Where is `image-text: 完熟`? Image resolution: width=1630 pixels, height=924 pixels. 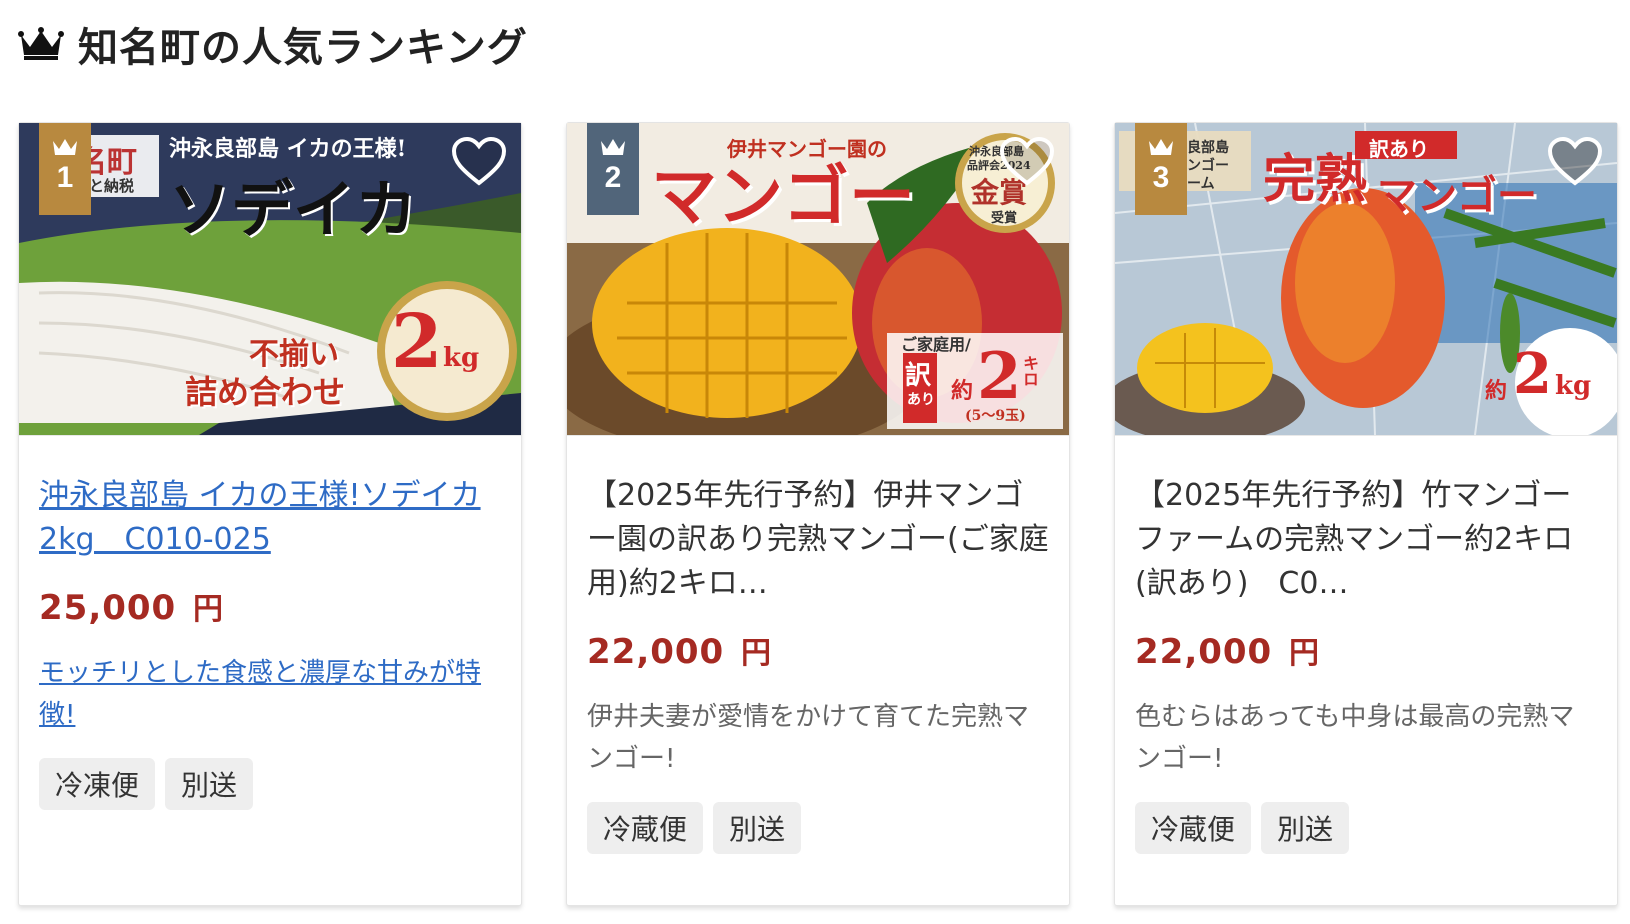 image-text: 完熟 is located at coordinates (1315, 179).